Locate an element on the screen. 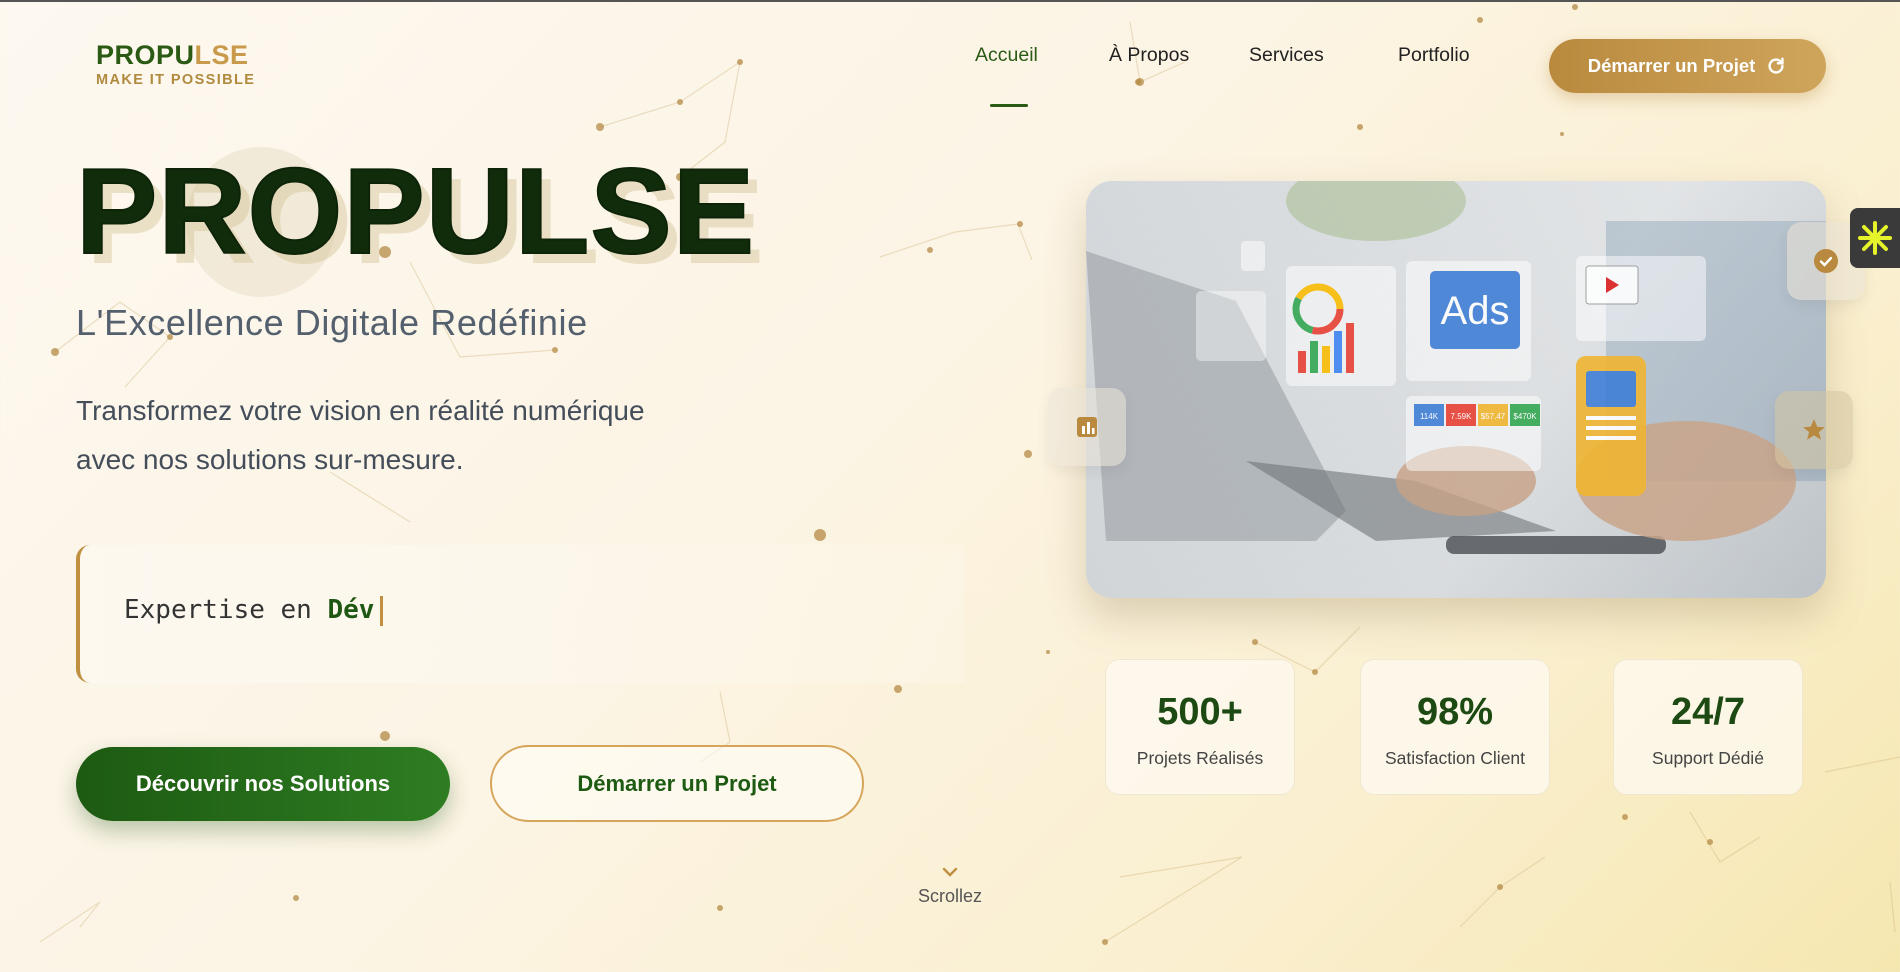  logo: PROPULSE MAKE IT POSSIBLE is located at coordinates (176, 65).